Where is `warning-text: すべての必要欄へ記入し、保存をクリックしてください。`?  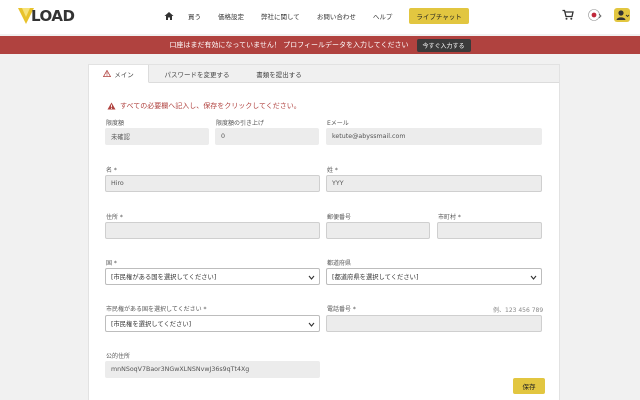 warning-text: すべての必要欄へ記入し、保存をクリックしてください。 is located at coordinates (210, 106).